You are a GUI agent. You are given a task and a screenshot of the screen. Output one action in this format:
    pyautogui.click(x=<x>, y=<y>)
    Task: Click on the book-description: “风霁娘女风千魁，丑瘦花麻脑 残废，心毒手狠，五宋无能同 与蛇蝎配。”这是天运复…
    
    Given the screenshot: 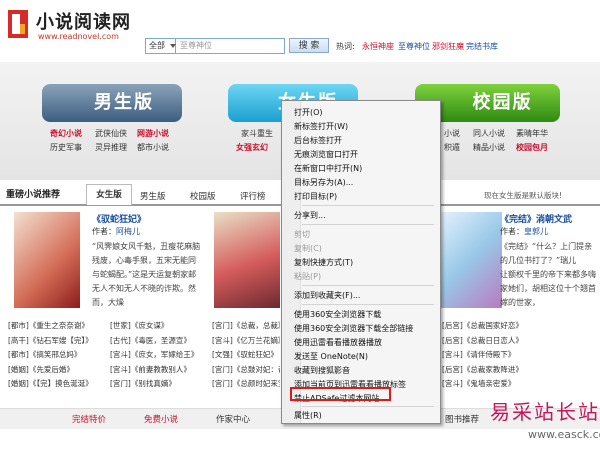 What is the action you would take?
    pyautogui.click(x=146, y=275)
    